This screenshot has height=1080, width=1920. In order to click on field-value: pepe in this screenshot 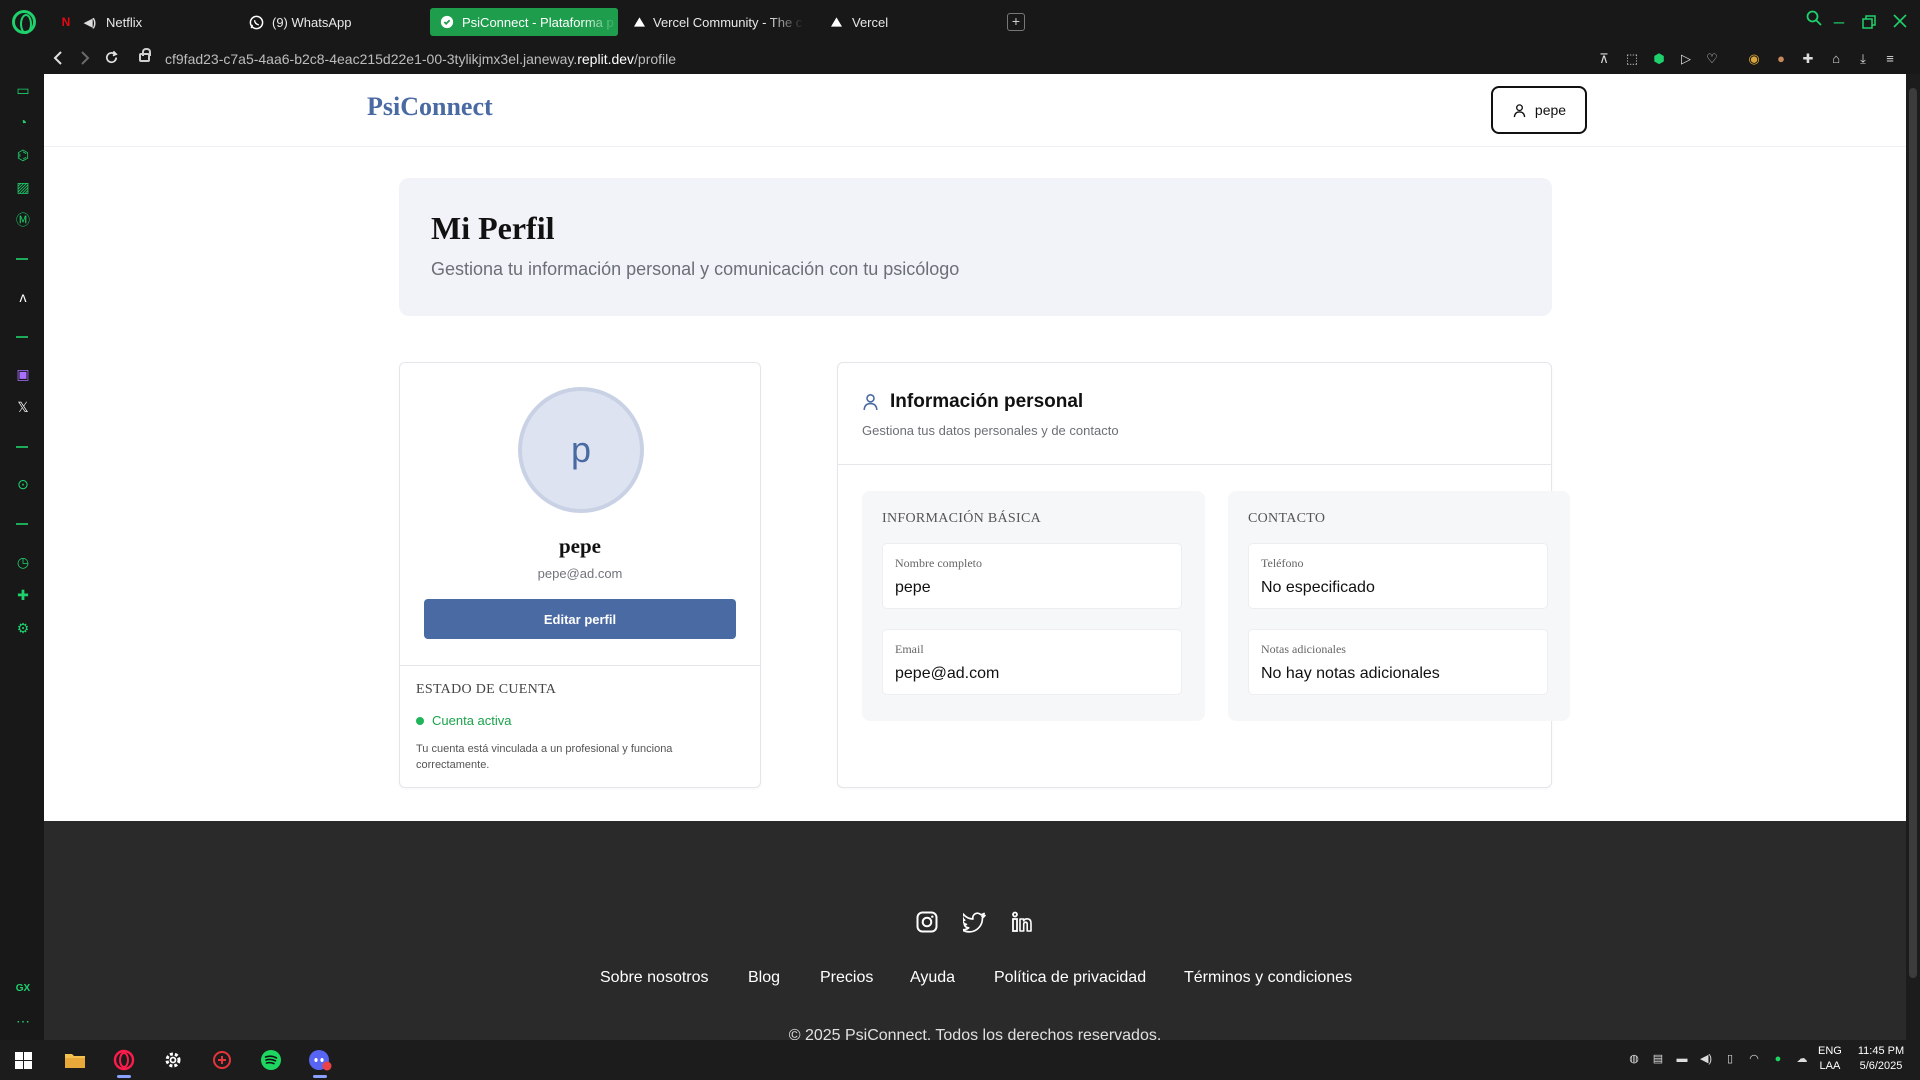, I will do `click(913, 587)`.